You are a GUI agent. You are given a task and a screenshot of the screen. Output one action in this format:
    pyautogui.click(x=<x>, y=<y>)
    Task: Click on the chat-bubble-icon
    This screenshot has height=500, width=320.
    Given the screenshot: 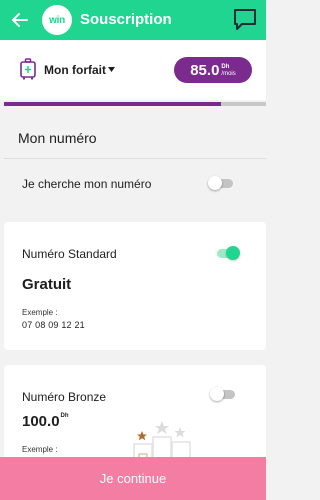 What is the action you would take?
    pyautogui.click(x=245, y=20)
    